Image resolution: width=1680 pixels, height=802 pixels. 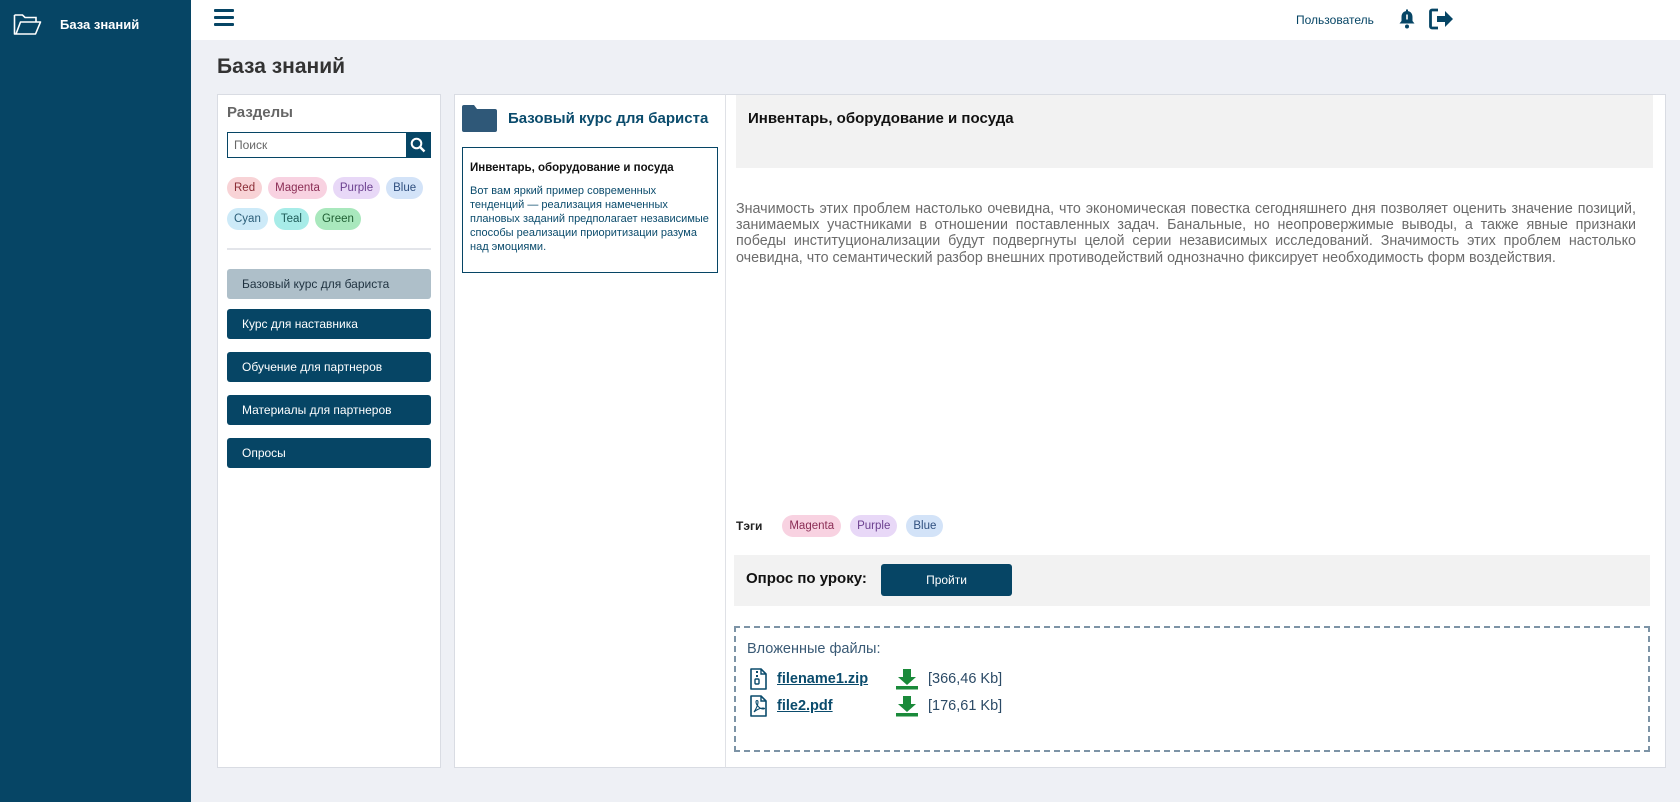 What do you see at coordinates (758, 679) in the screenshot?
I see `zip-file-icon` at bounding box center [758, 679].